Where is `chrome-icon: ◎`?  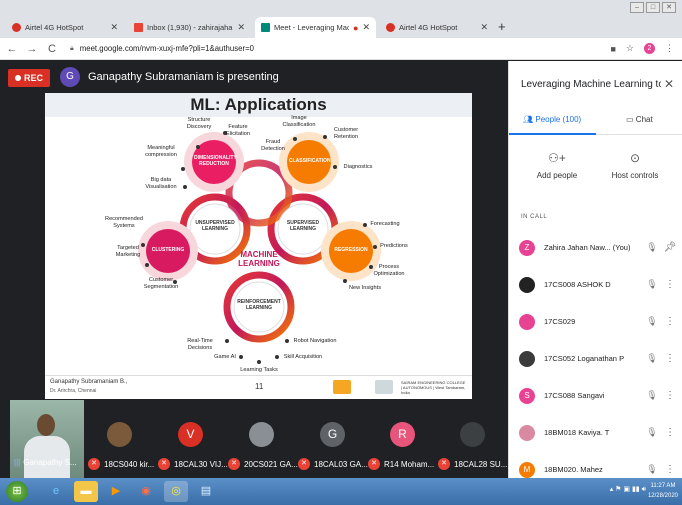
chrome-icon: ◎ is located at coordinates (176, 491).